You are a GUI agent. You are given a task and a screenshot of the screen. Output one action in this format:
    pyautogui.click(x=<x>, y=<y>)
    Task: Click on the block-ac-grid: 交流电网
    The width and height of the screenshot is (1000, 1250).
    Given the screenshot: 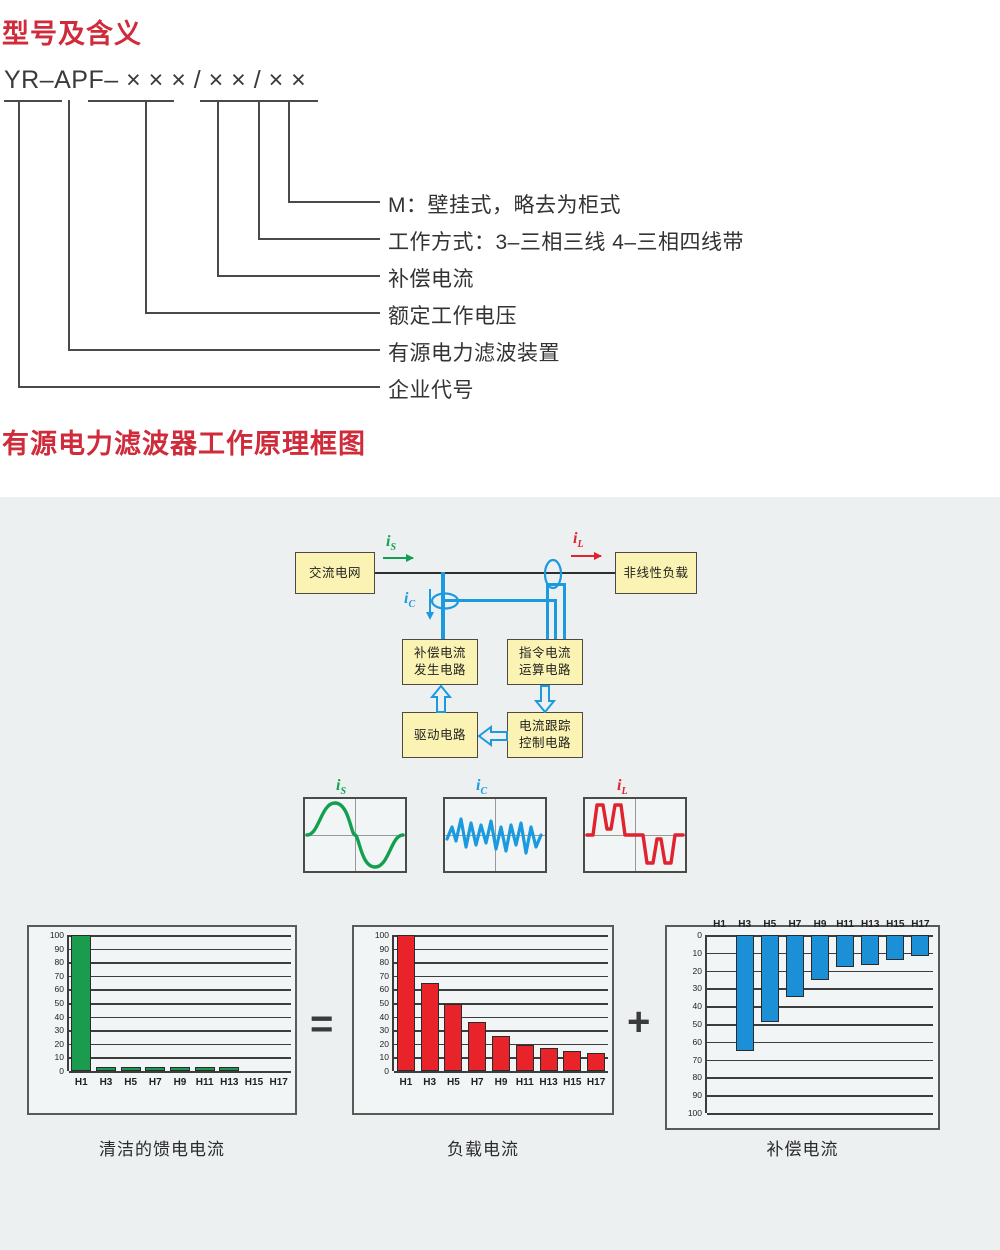 What is the action you would take?
    pyautogui.click(x=335, y=573)
    